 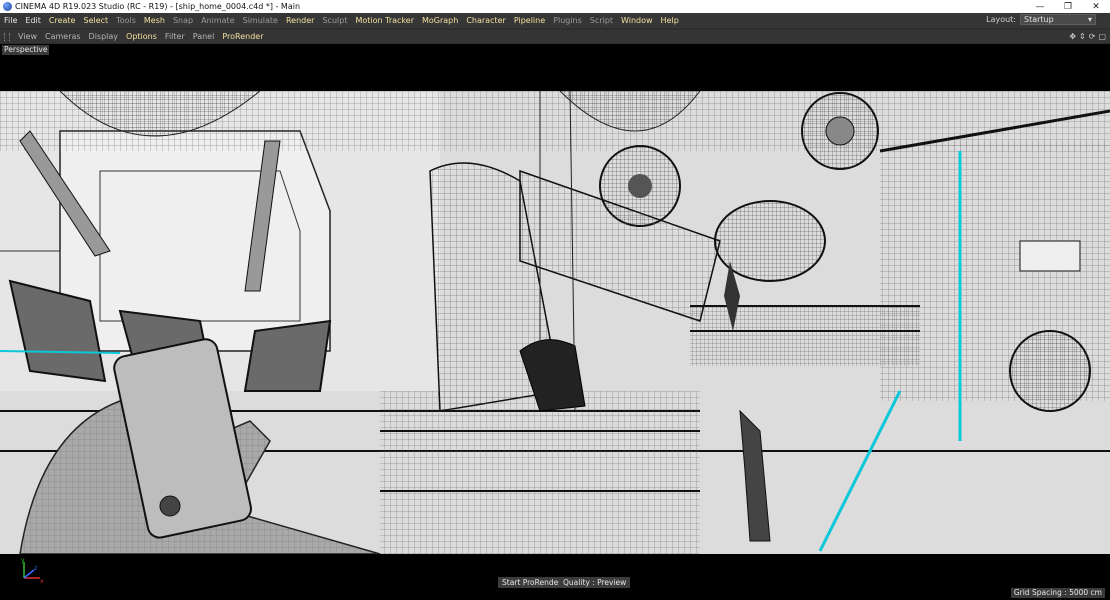 What do you see at coordinates (242, 36) in the screenshot?
I see `vp-menu-prorender: ProRender` at bounding box center [242, 36].